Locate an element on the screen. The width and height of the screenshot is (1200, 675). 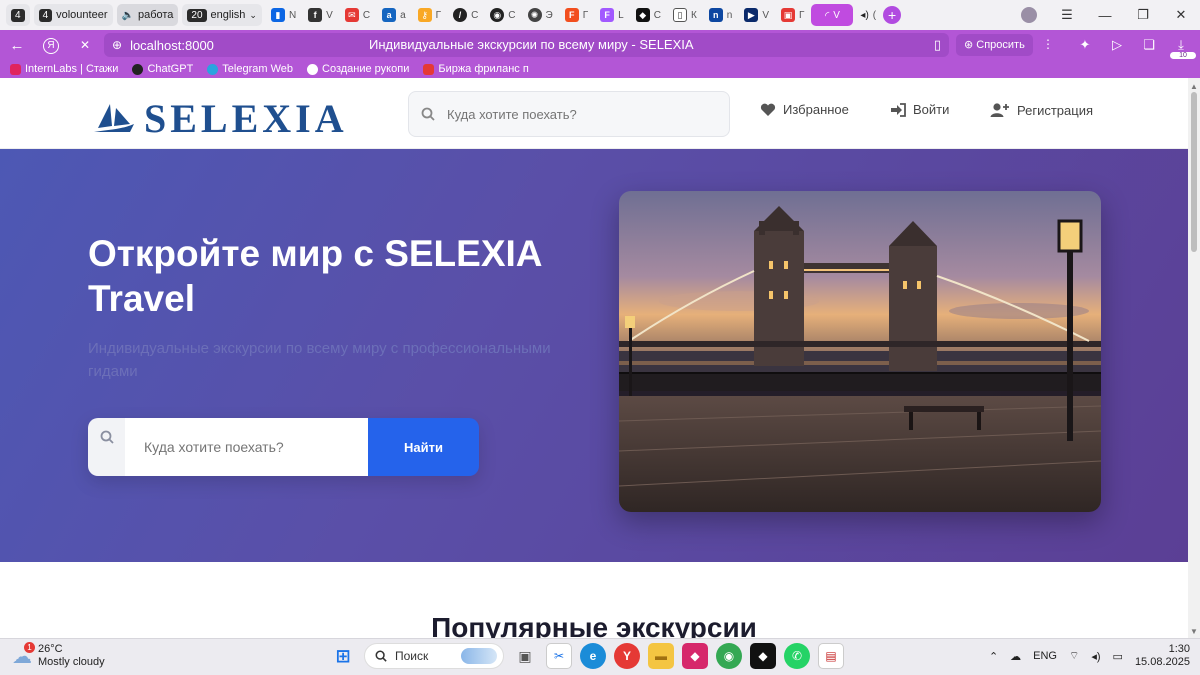
tab-group-english: 20 english ⌄ is located at coordinates (222, 15).